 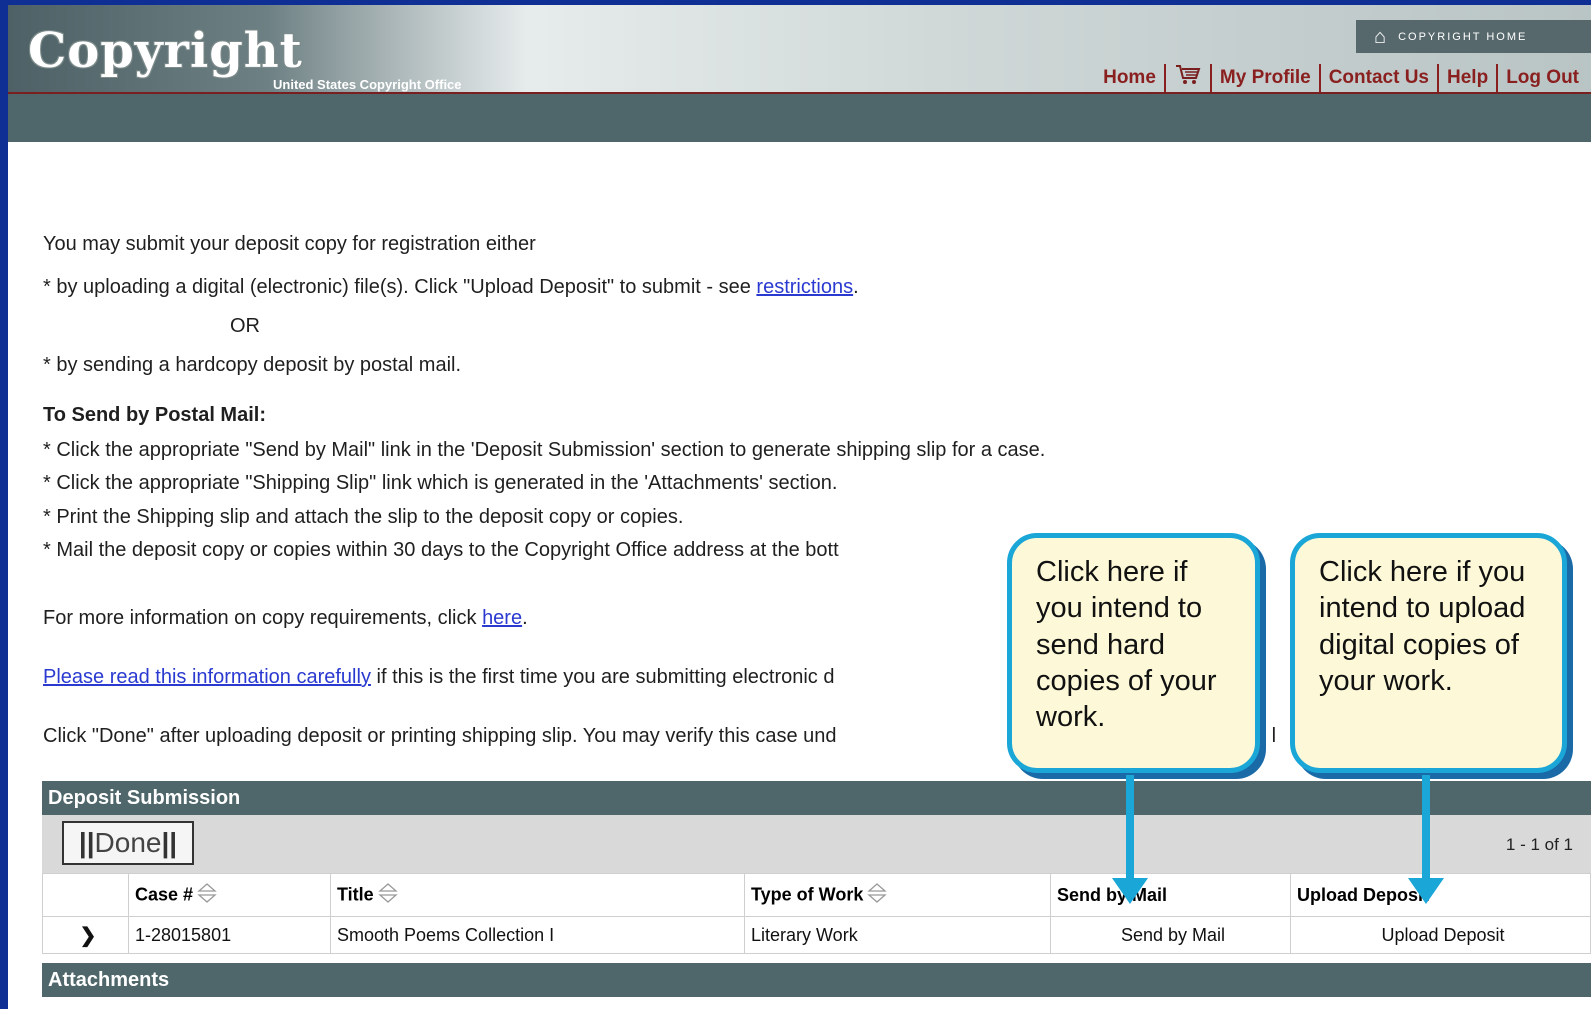 What do you see at coordinates (207, 677) in the screenshot?
I see `read-information-link: Please read this information carefully` at bounding box center [207, 677].